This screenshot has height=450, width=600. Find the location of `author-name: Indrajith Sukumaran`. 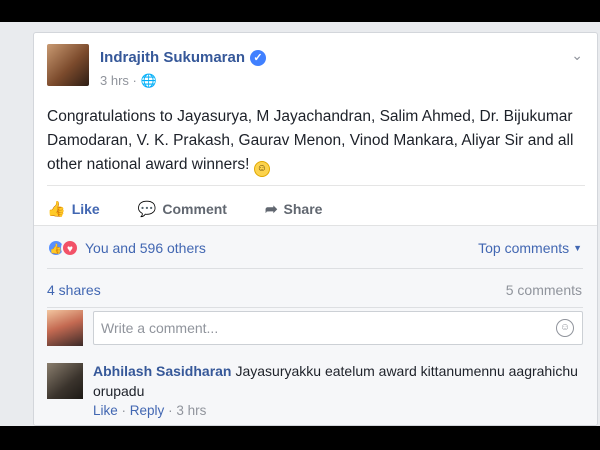

author-name: Indrajith Sukumaran is located at coordinates (172, 57).